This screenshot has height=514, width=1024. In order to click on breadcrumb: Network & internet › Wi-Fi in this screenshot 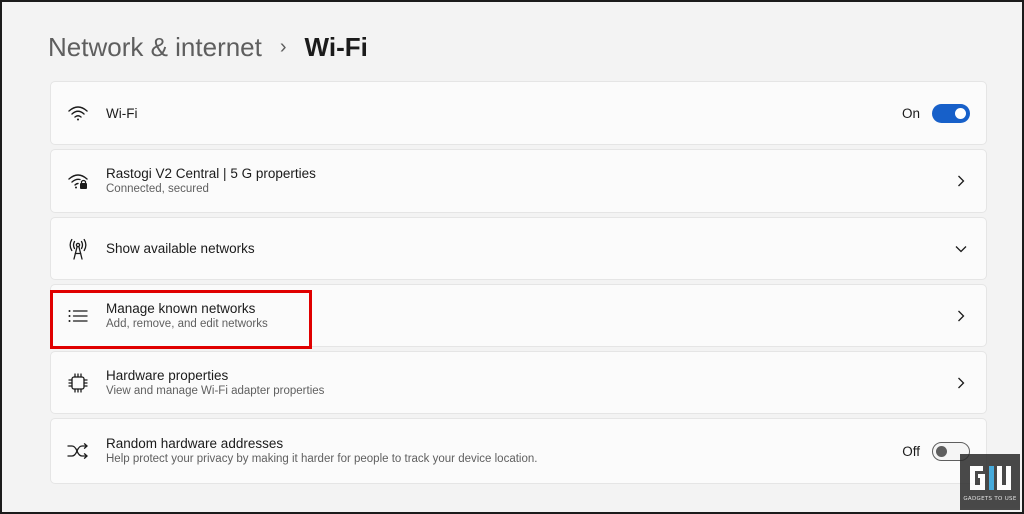, I will do `click(208, 47)`.